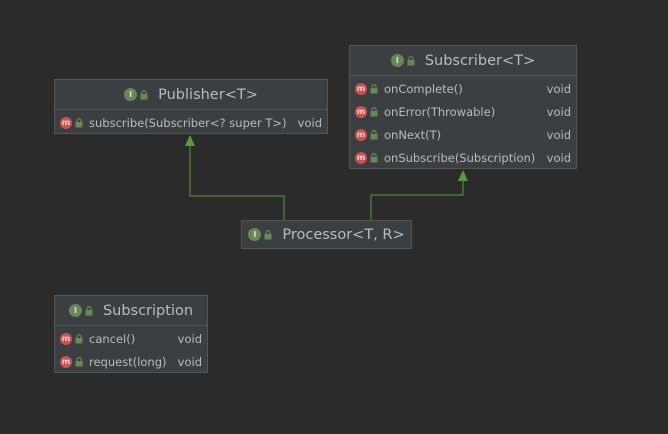  What do you see at coordinates (112, 338) in the screenshot?
I see `member-name: cancel()` at bounding box center [112, 338].